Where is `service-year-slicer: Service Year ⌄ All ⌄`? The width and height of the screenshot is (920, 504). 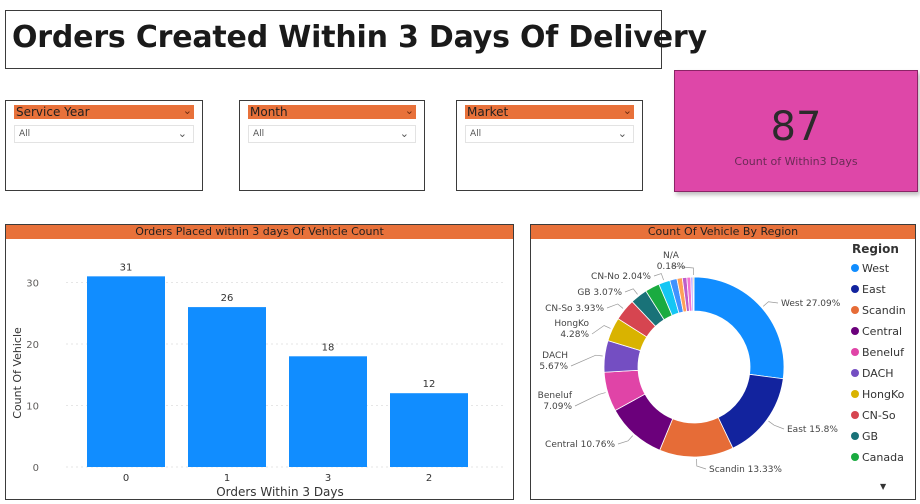 service-year-slicer: Service Year ⌄ All ⌄ is located at coordinates (104, 145).